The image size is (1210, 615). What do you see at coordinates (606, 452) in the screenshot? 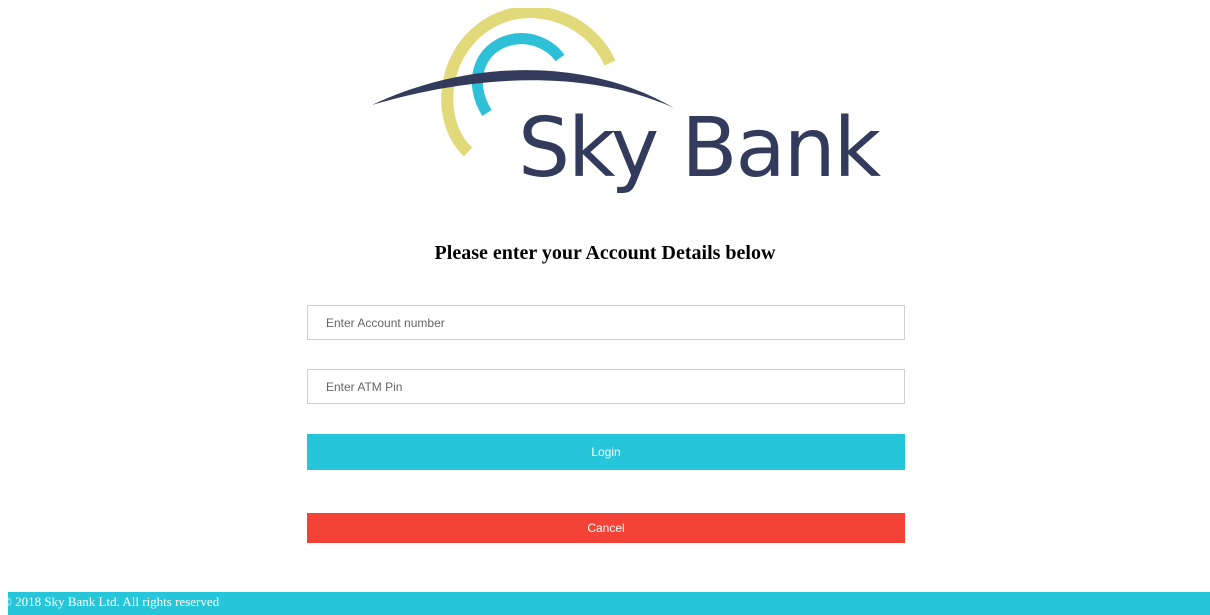
I see `login-button: Login` at bounding box center [606, 452].